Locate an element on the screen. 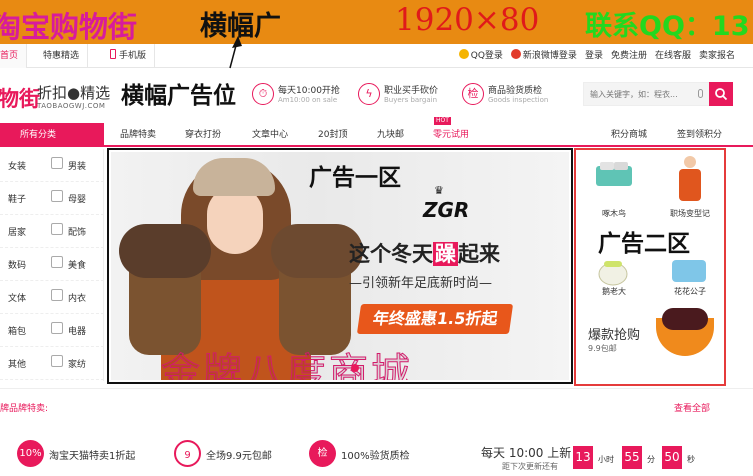  sidebar-row: 居家 配饰 is located at coordinates (52, 231).